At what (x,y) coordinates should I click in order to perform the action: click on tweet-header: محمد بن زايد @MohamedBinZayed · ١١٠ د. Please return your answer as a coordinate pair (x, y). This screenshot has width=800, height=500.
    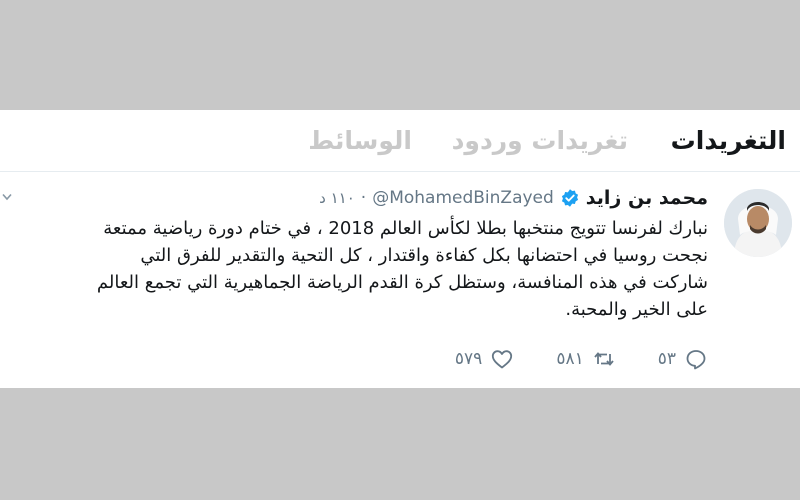
    Looking at the image, I should click on (513, 198).